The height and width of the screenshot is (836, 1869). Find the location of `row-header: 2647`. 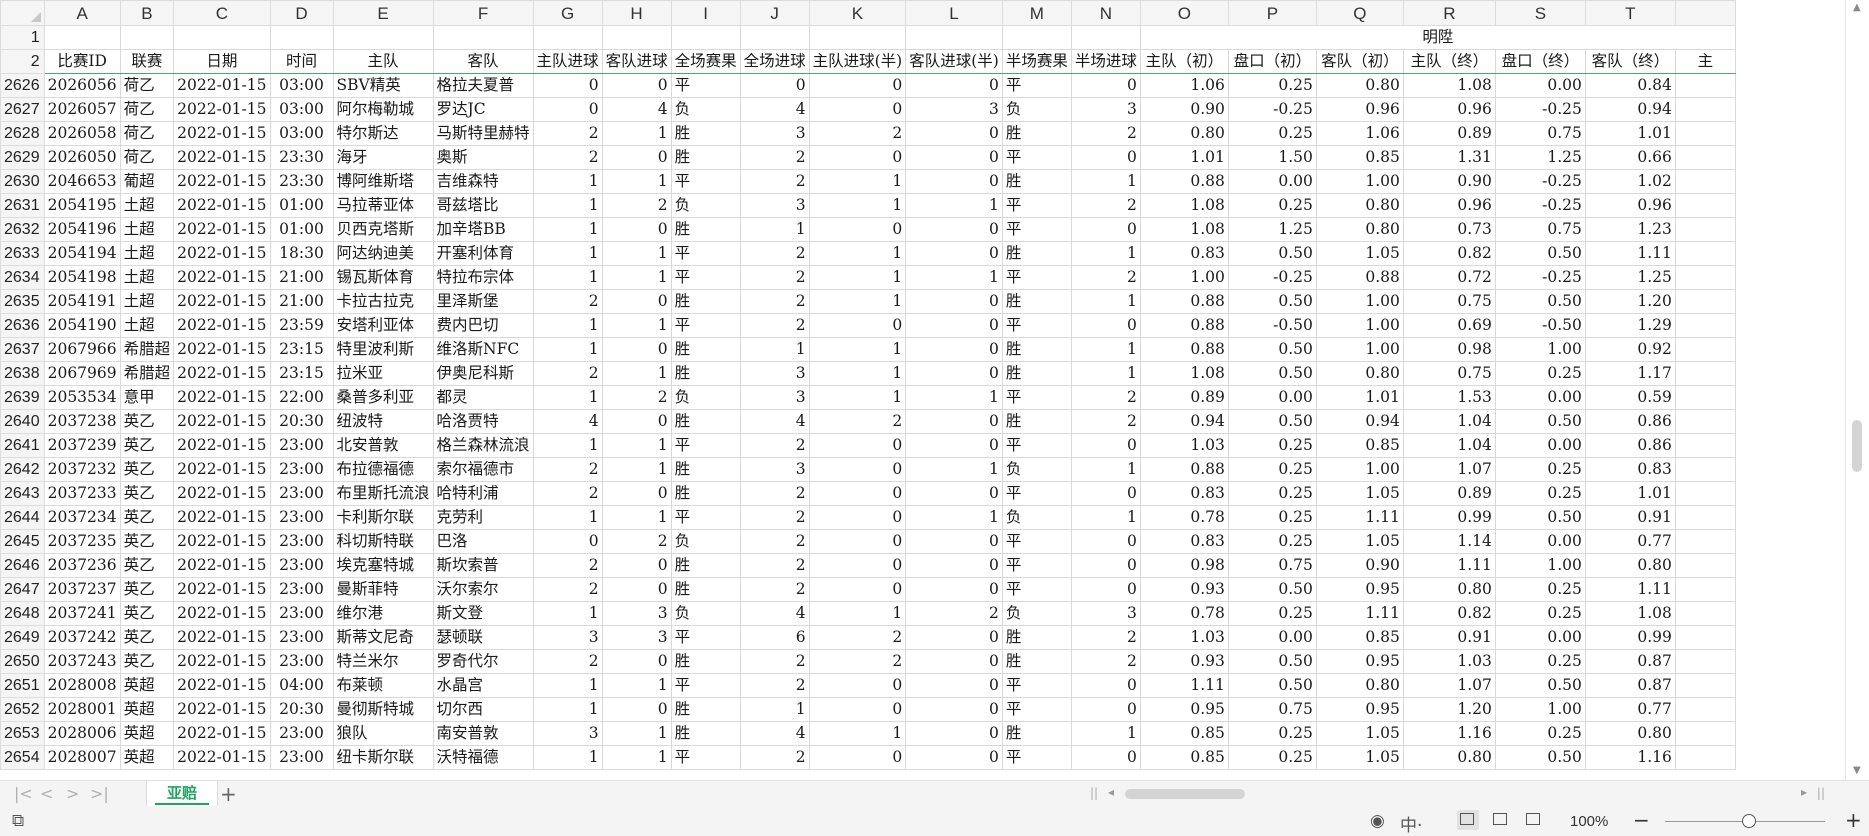

row-header: 2647 is located at coordinates (22, 589).